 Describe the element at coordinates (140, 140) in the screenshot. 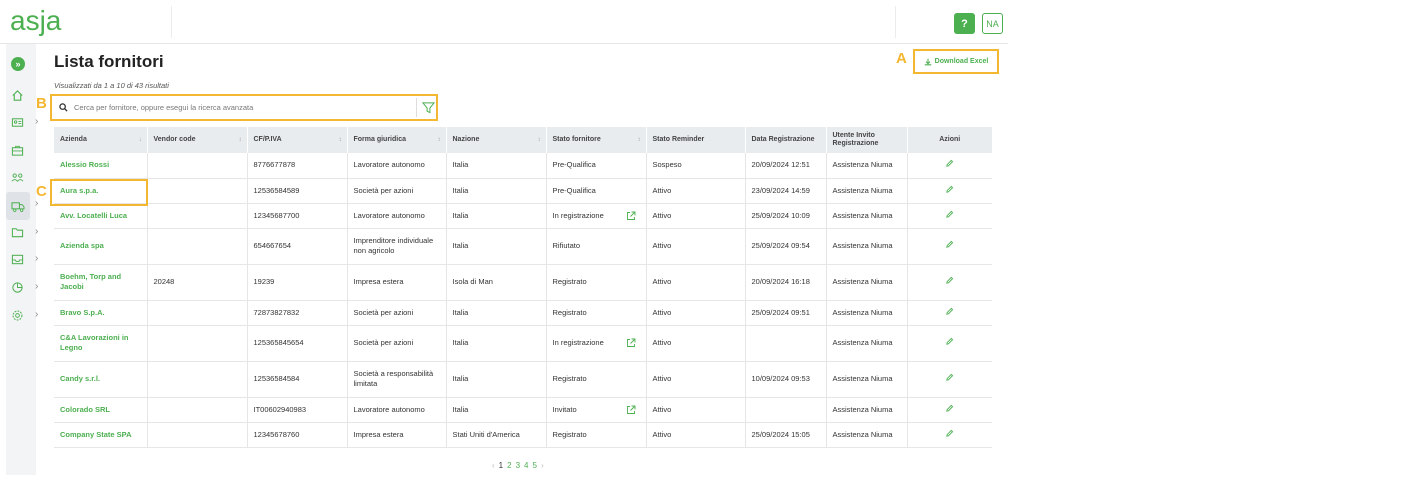

I see `sort-icon: ↓` at that location.